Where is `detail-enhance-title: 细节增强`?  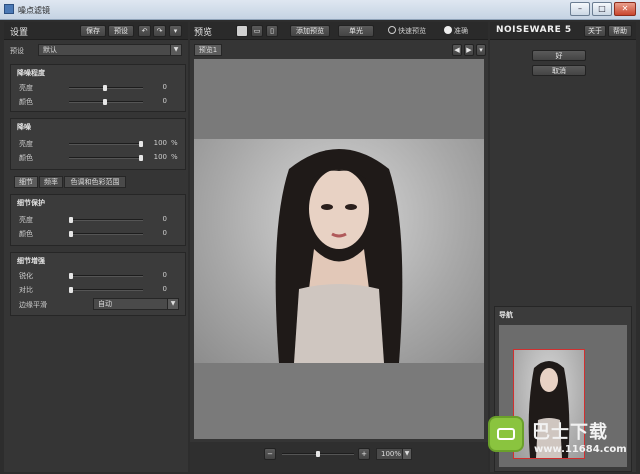
detail-enhance-title: 细节增强 is located at coordinates (31, 261).